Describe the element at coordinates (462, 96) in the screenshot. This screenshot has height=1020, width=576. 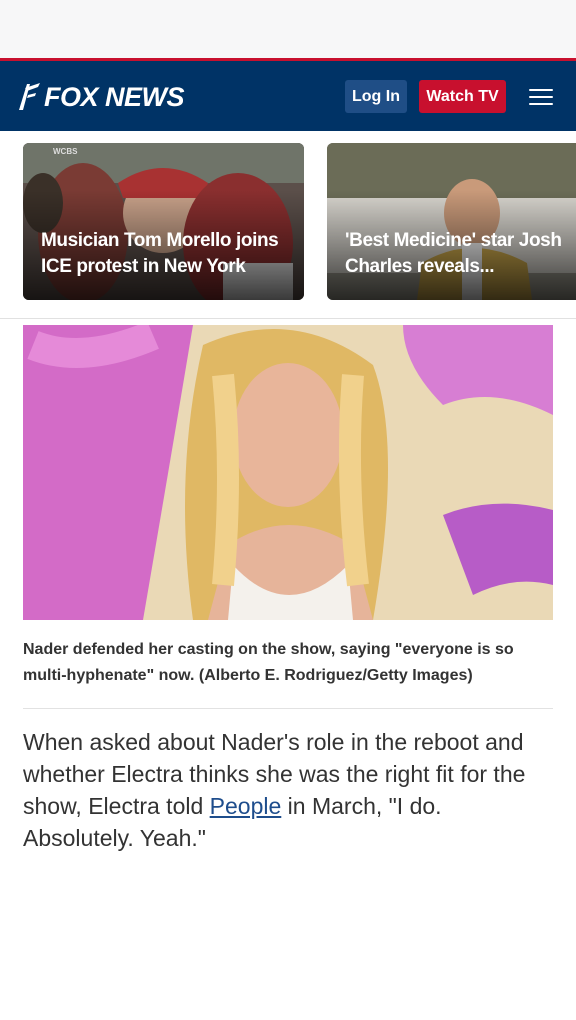
I see `watch-tv-button: Watch TV` at that location.